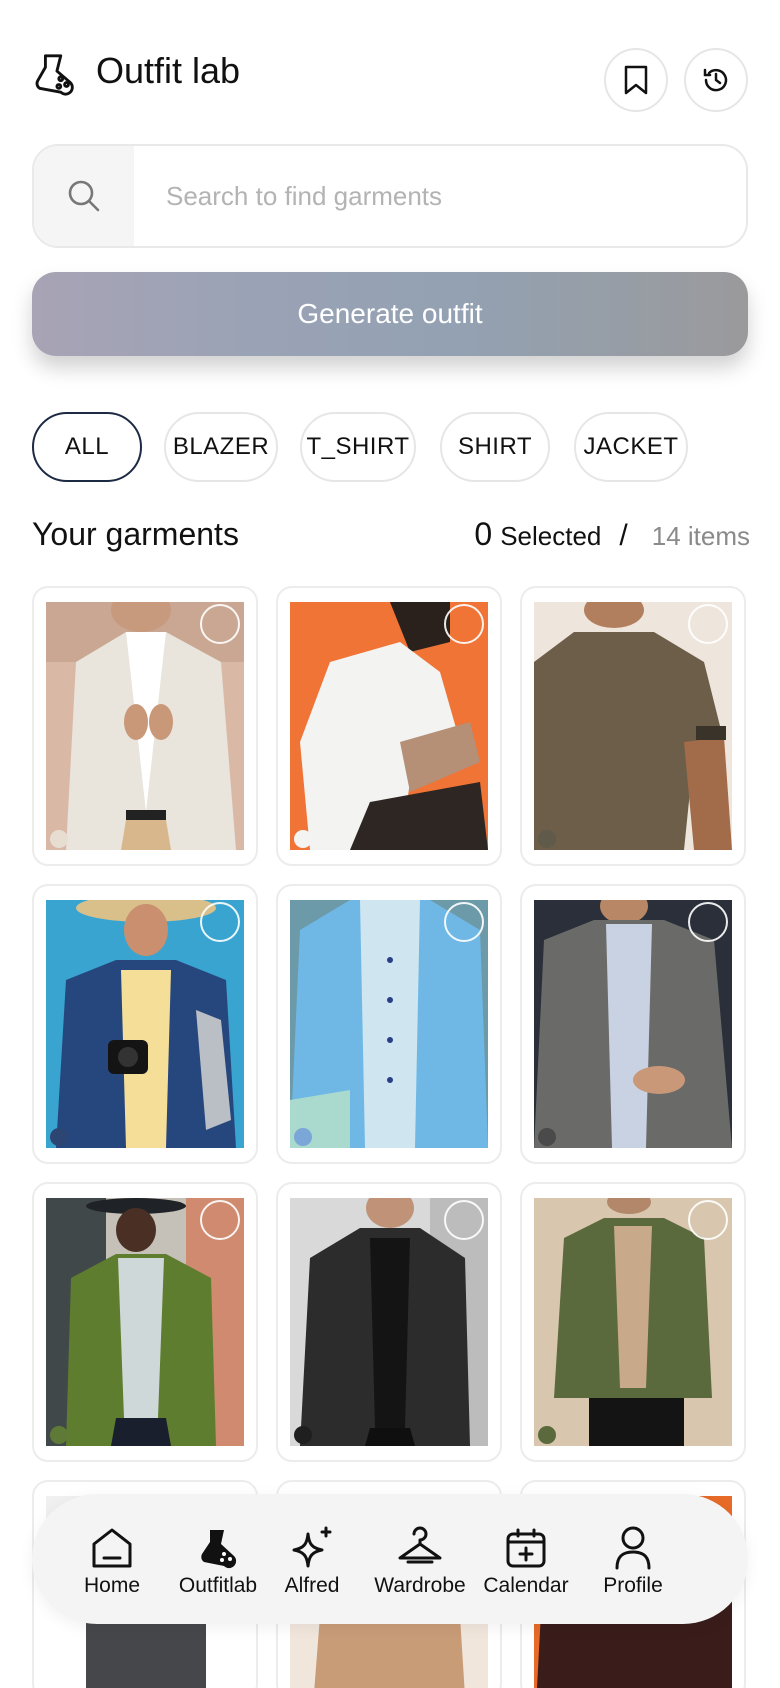 Image resolution: width=780 pixels, height=1688 pixels. I want to click on bookmark-icon, so click(636, 80).